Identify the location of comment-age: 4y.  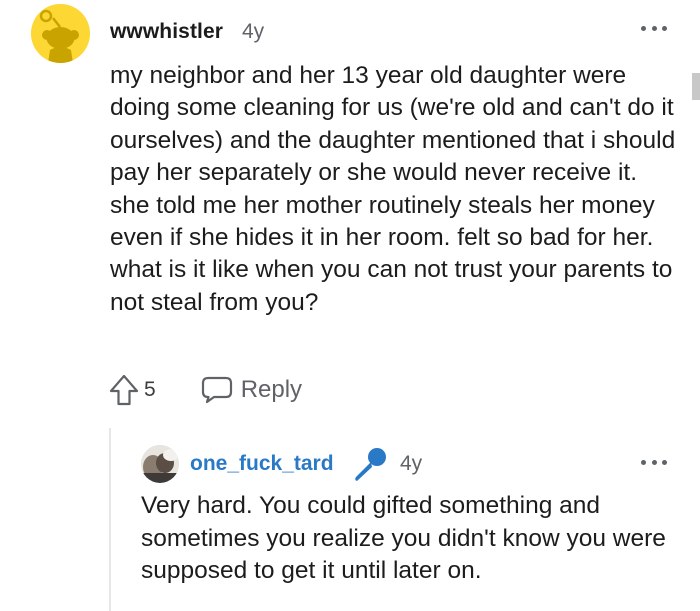
(253, 31).